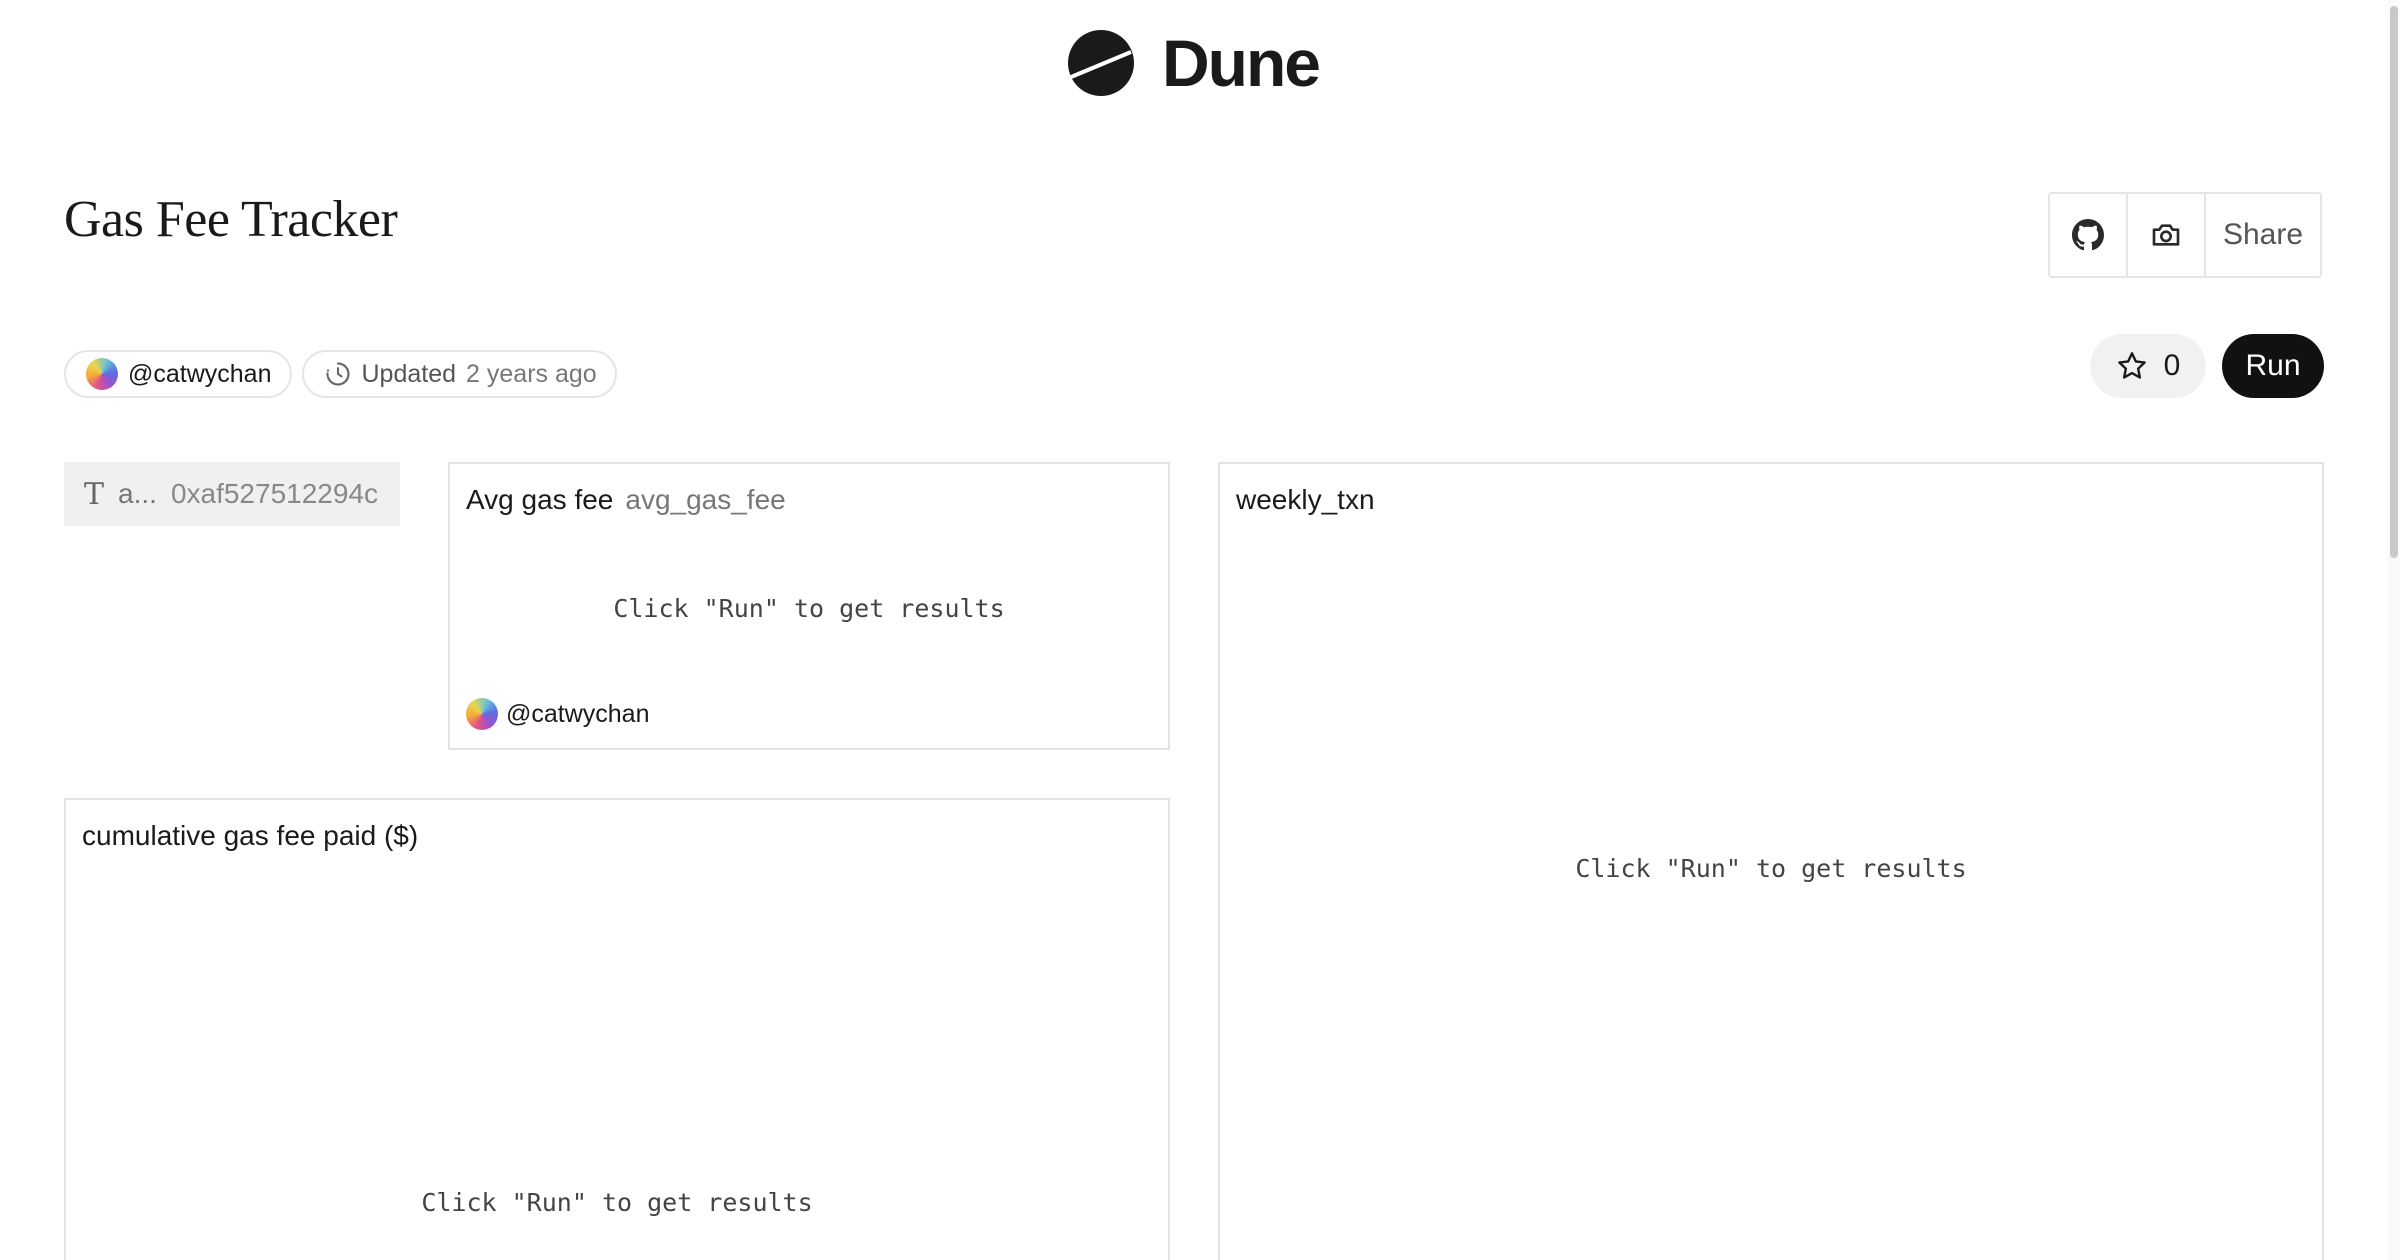 The image size is (2400, 1260). I want to click on page-title: Gas Fee Tracker, so click(231, 219).